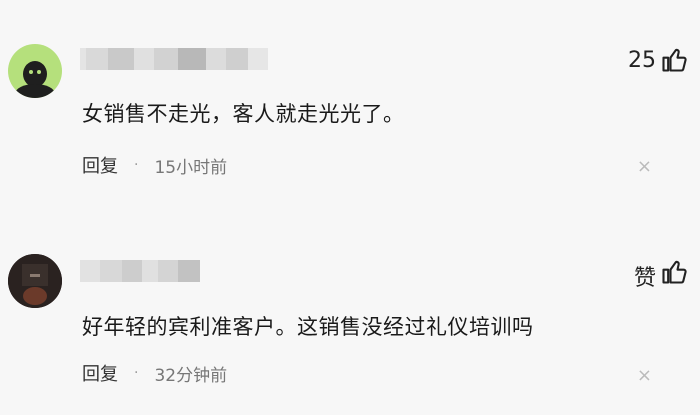  Describe the element at coordinates (308, 327) in the screenshot. I see `comment-text: 好年轻的宾利准客户。这销售没经过礼仪培训吗` at that location.